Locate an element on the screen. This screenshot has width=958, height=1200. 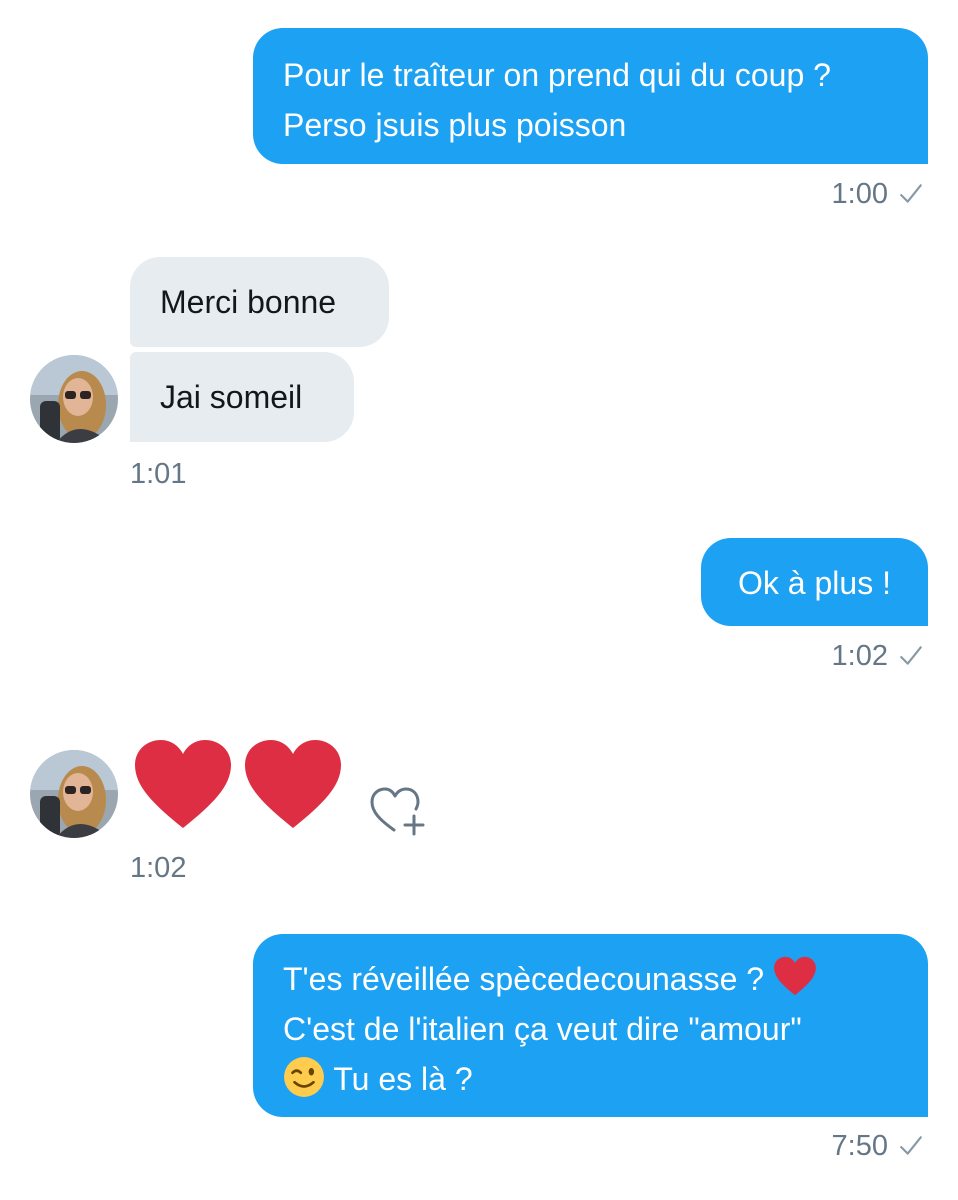
outgoing-message-bubble: Ok à plus ! is located at coordinates (814, 582).